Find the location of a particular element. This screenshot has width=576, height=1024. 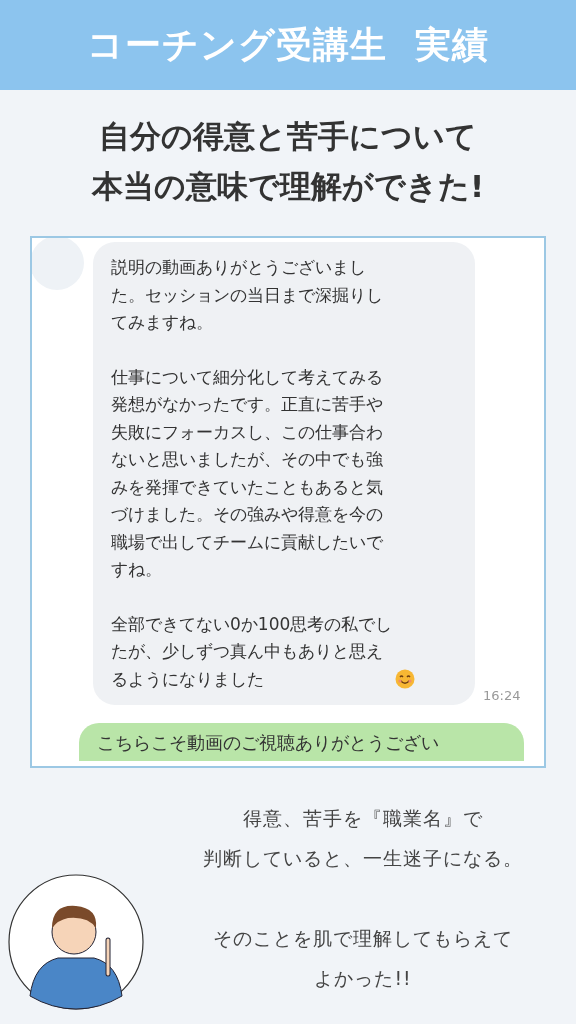

message-text: 仕事について細分化して考えてみる発想がなかったです。正直に苦手や失敗にフォーカスし、この仕事合わないと思いましたが、その中でも強みを発揮できていたこともあると気づけました。その強みや得意を今の職場で出してチームに貢献したいですね。 is located at coordinates (247, 472).